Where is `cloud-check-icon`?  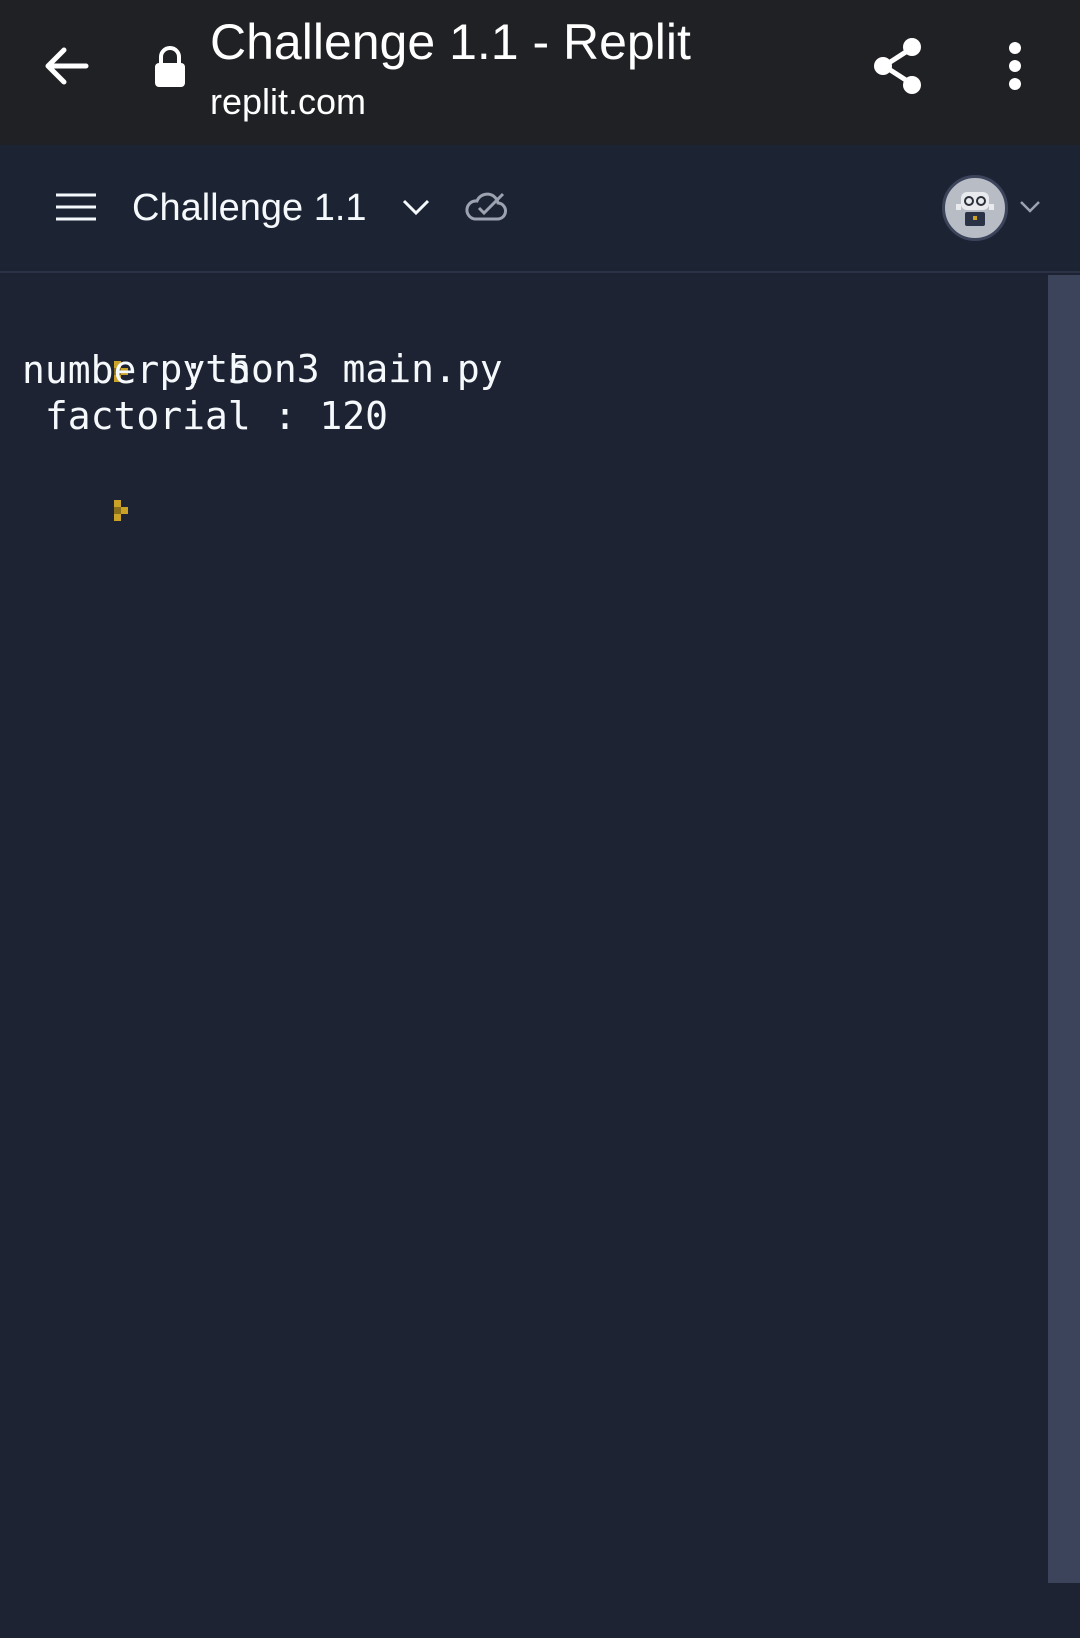
cloud-check-icon is located at coordinates (486, 206).